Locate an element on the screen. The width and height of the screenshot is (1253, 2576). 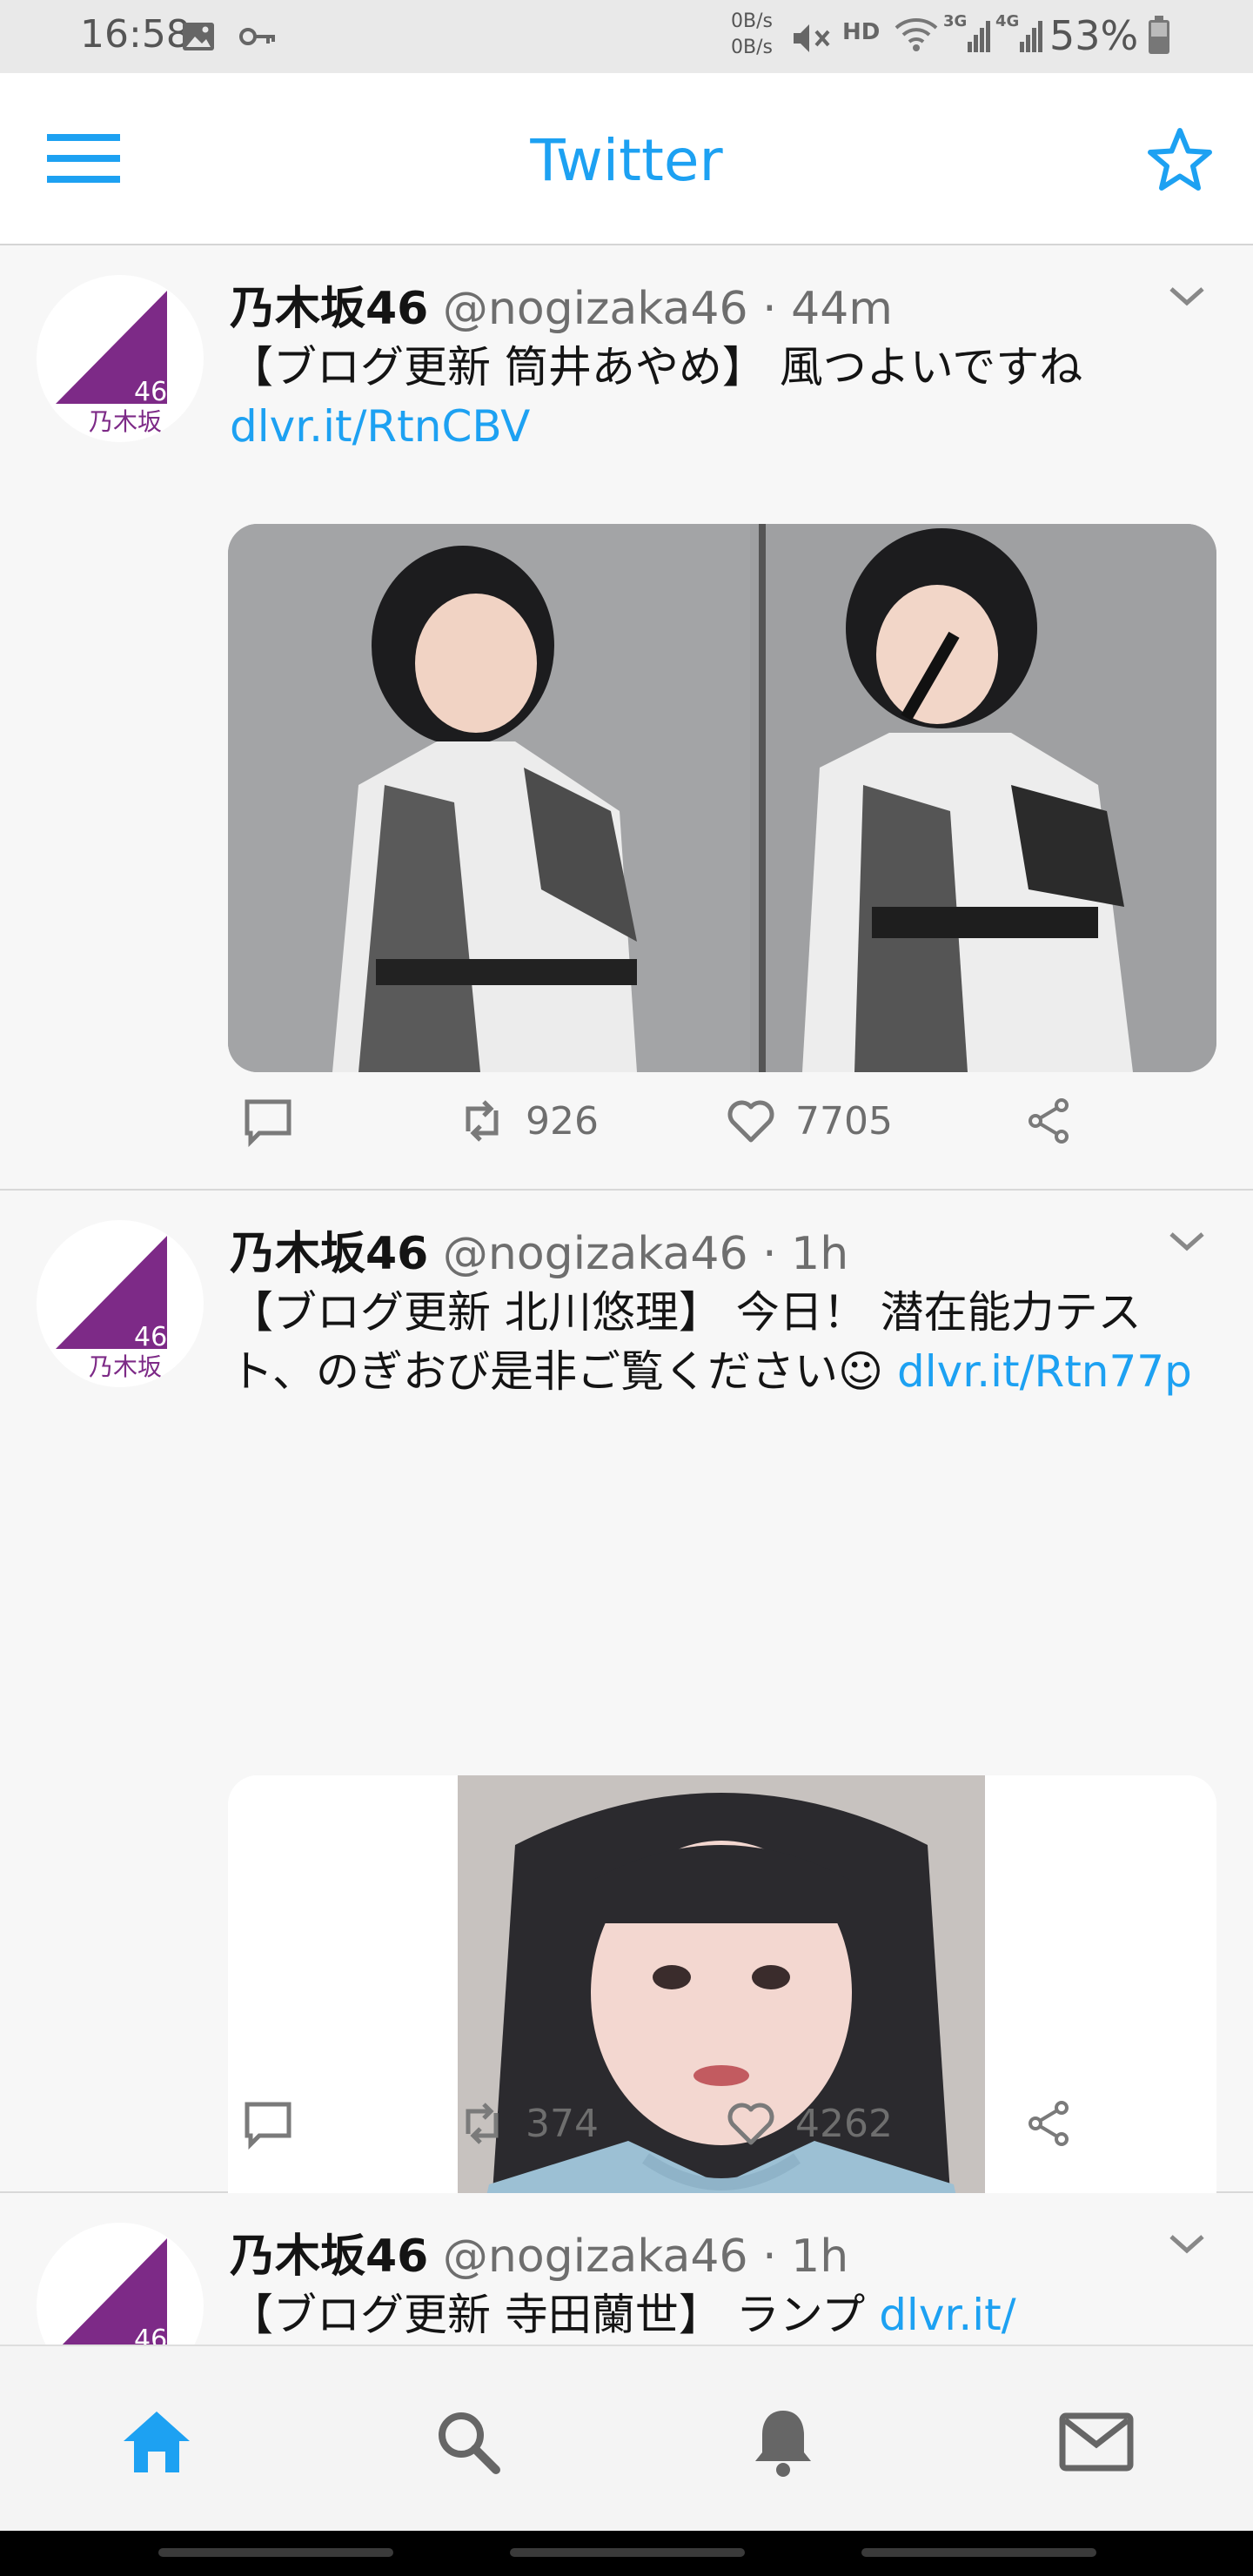
gallery-notification-icon is located at coordinates (198, 38).